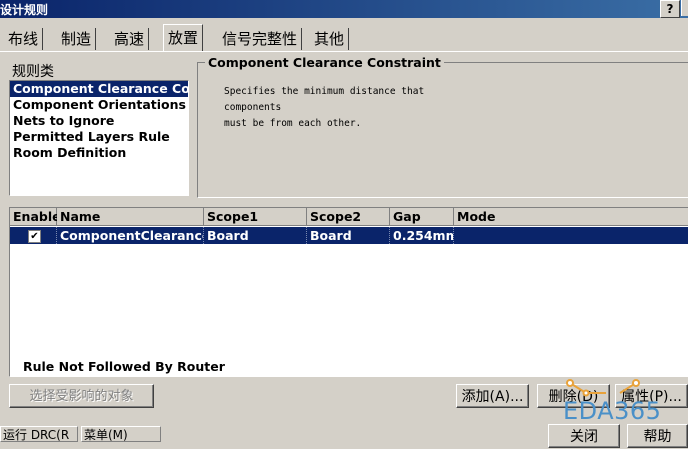 Image resolution: width=688 pixels, height=449 pixels. Describe the element at coordinates (99, 105) in the screenshot. I see `rule-class-item: Component Orientations Ru` at that location.